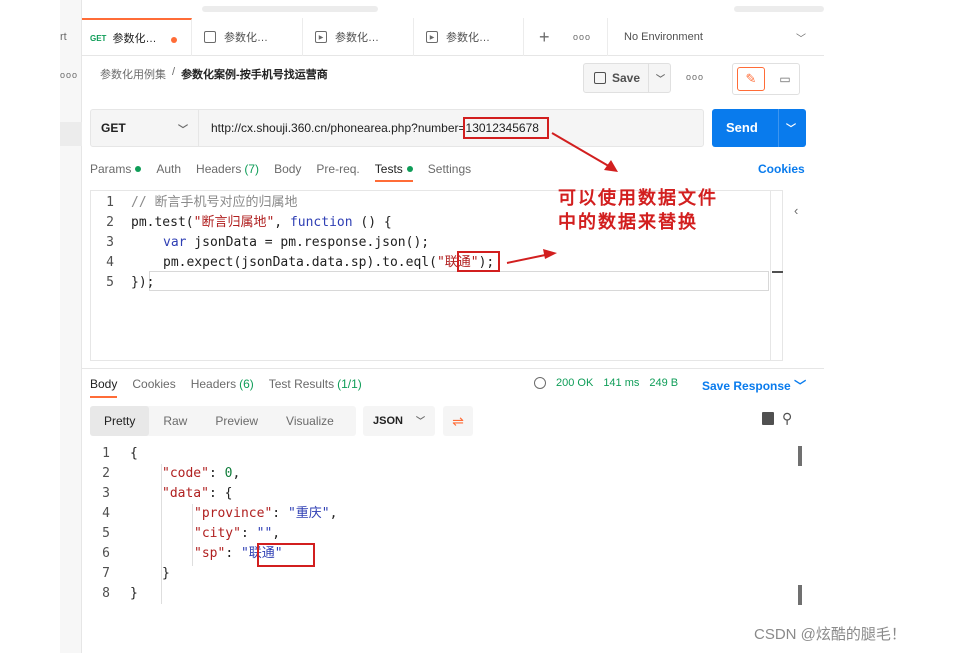  Describe the element at coordinates (168, 169) in the screenshot. I see `tab-auth: Auth` at that location.